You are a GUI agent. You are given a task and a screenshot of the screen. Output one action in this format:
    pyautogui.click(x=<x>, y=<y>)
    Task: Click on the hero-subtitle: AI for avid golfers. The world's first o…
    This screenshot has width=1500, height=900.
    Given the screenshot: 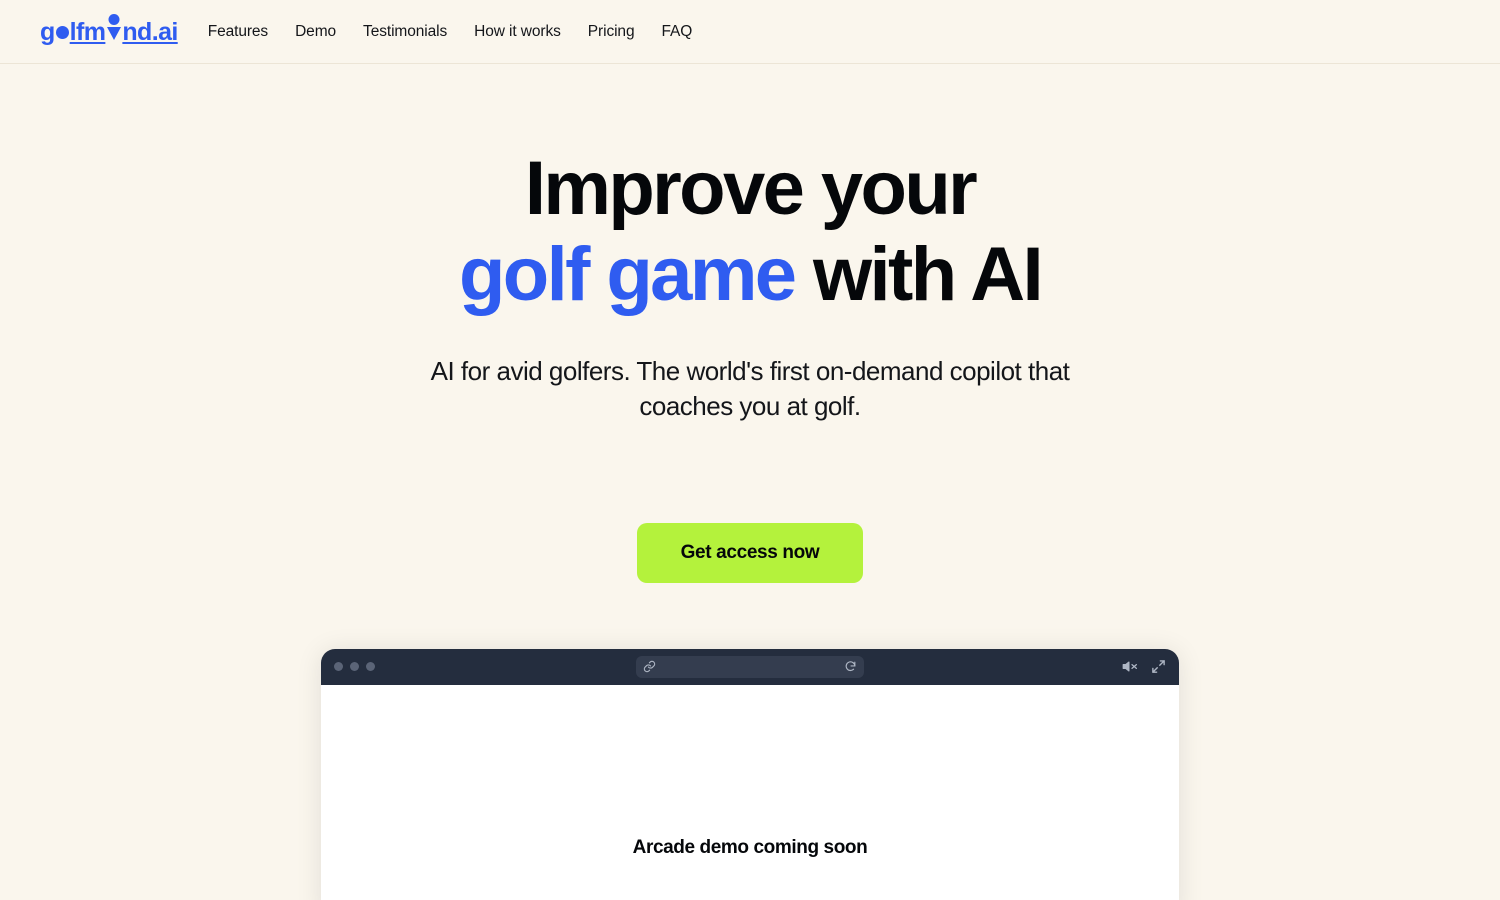 What is the action you would take?
    pyautogui.click(x=750, y=388)
    